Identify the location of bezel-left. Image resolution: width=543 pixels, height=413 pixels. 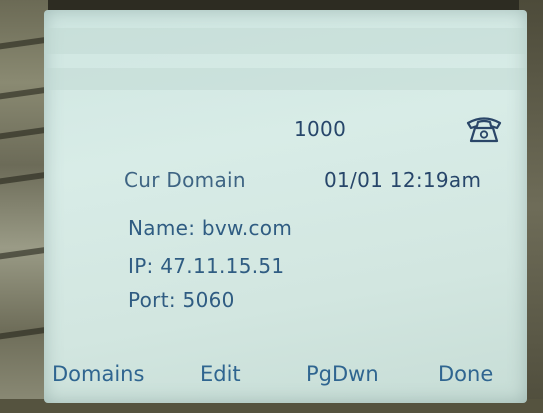
(24, 206).